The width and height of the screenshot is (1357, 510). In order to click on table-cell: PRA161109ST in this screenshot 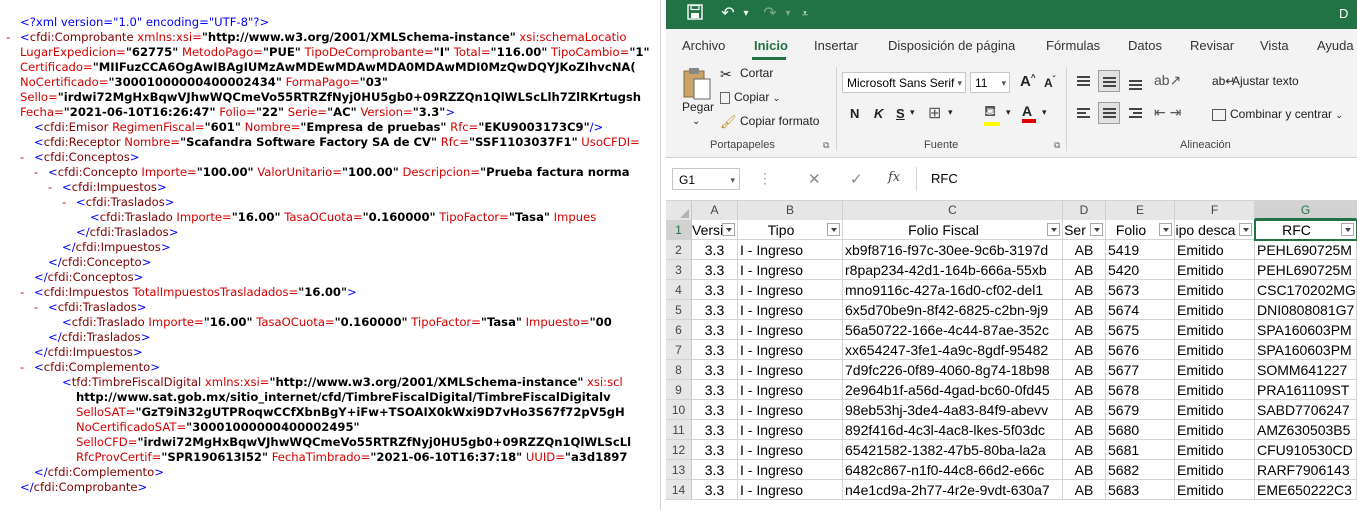, I will do `click(1306, 390)`.